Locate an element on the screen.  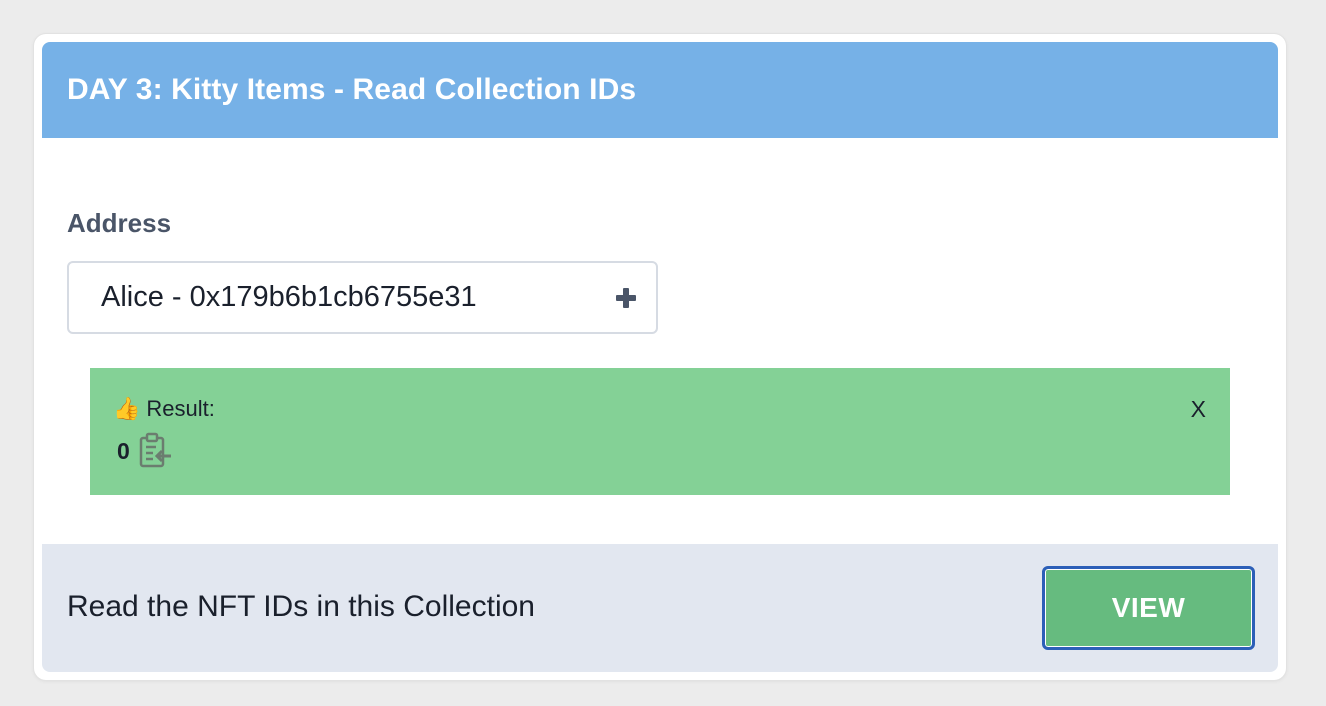
clipboard-icon is located at coordinates (156, 451).